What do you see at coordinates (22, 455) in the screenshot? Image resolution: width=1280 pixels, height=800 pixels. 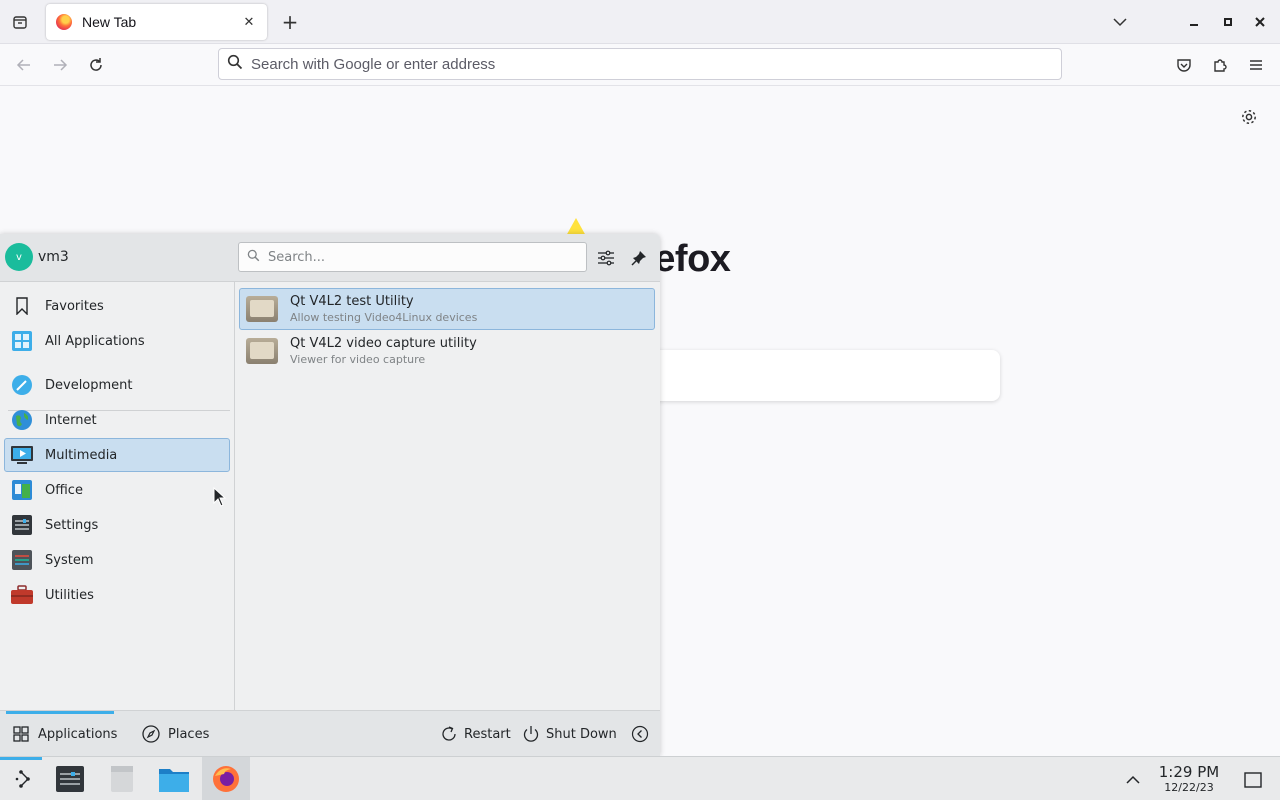 I see `multimedia-icon` at bounding box center [22, 455].